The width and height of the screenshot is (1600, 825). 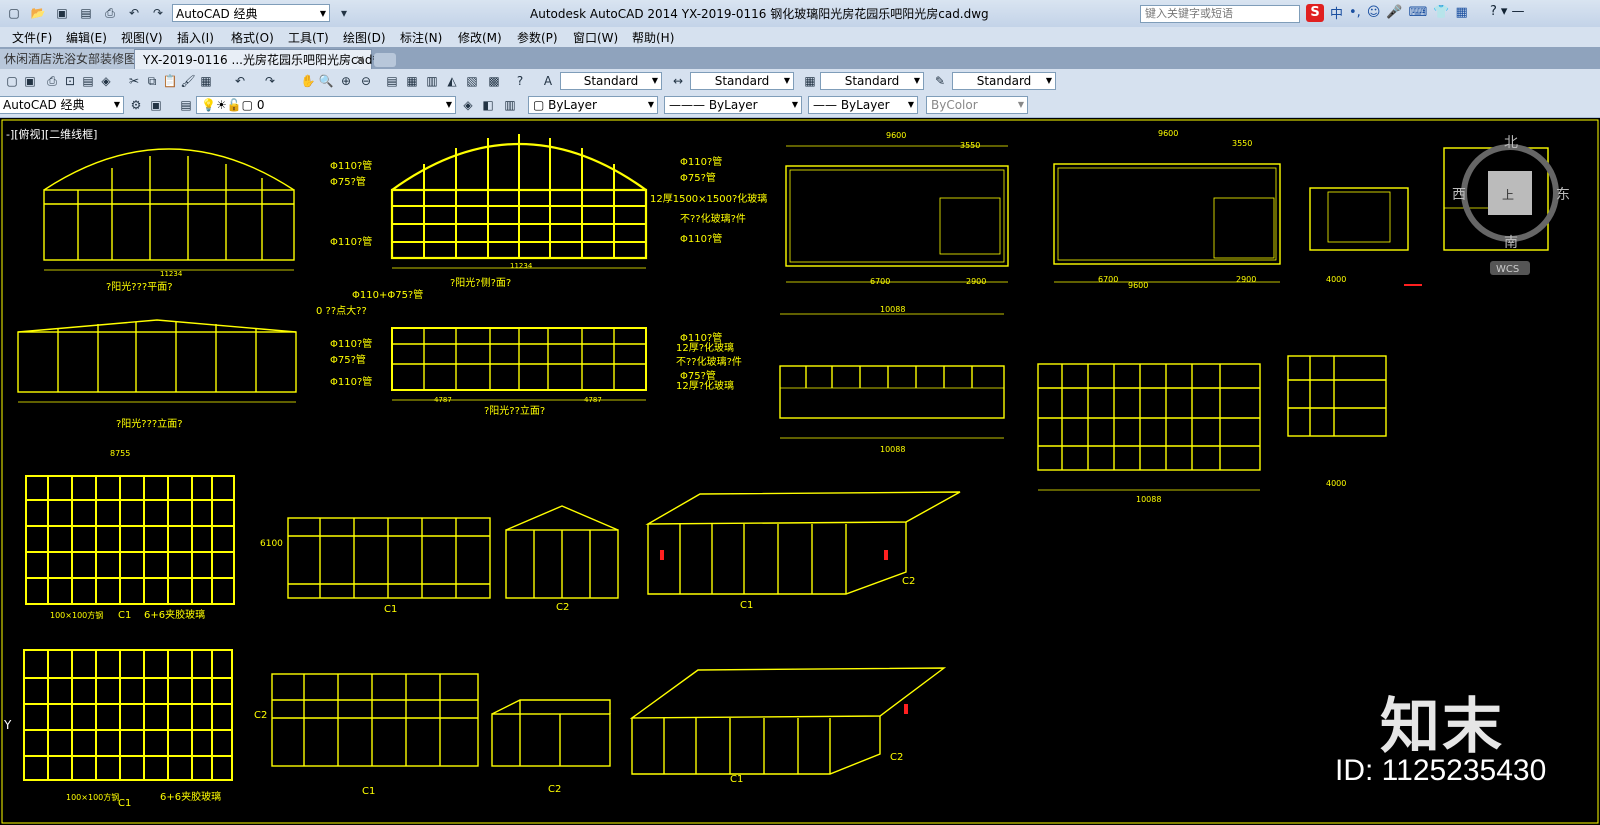 I want to click on punctuation-icon: •,, so click(x=1355, y=12).